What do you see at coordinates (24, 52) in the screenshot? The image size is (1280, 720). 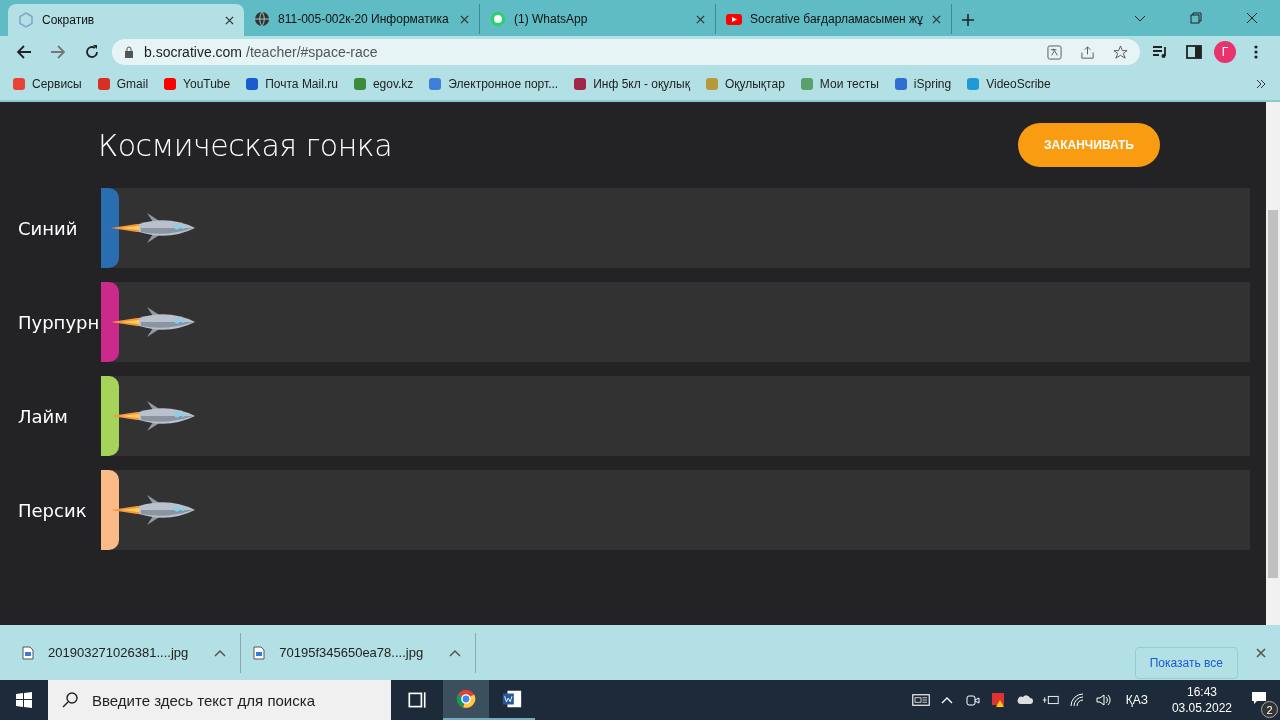 I see `back-arrow-icon` at bounding box center [24, 52].